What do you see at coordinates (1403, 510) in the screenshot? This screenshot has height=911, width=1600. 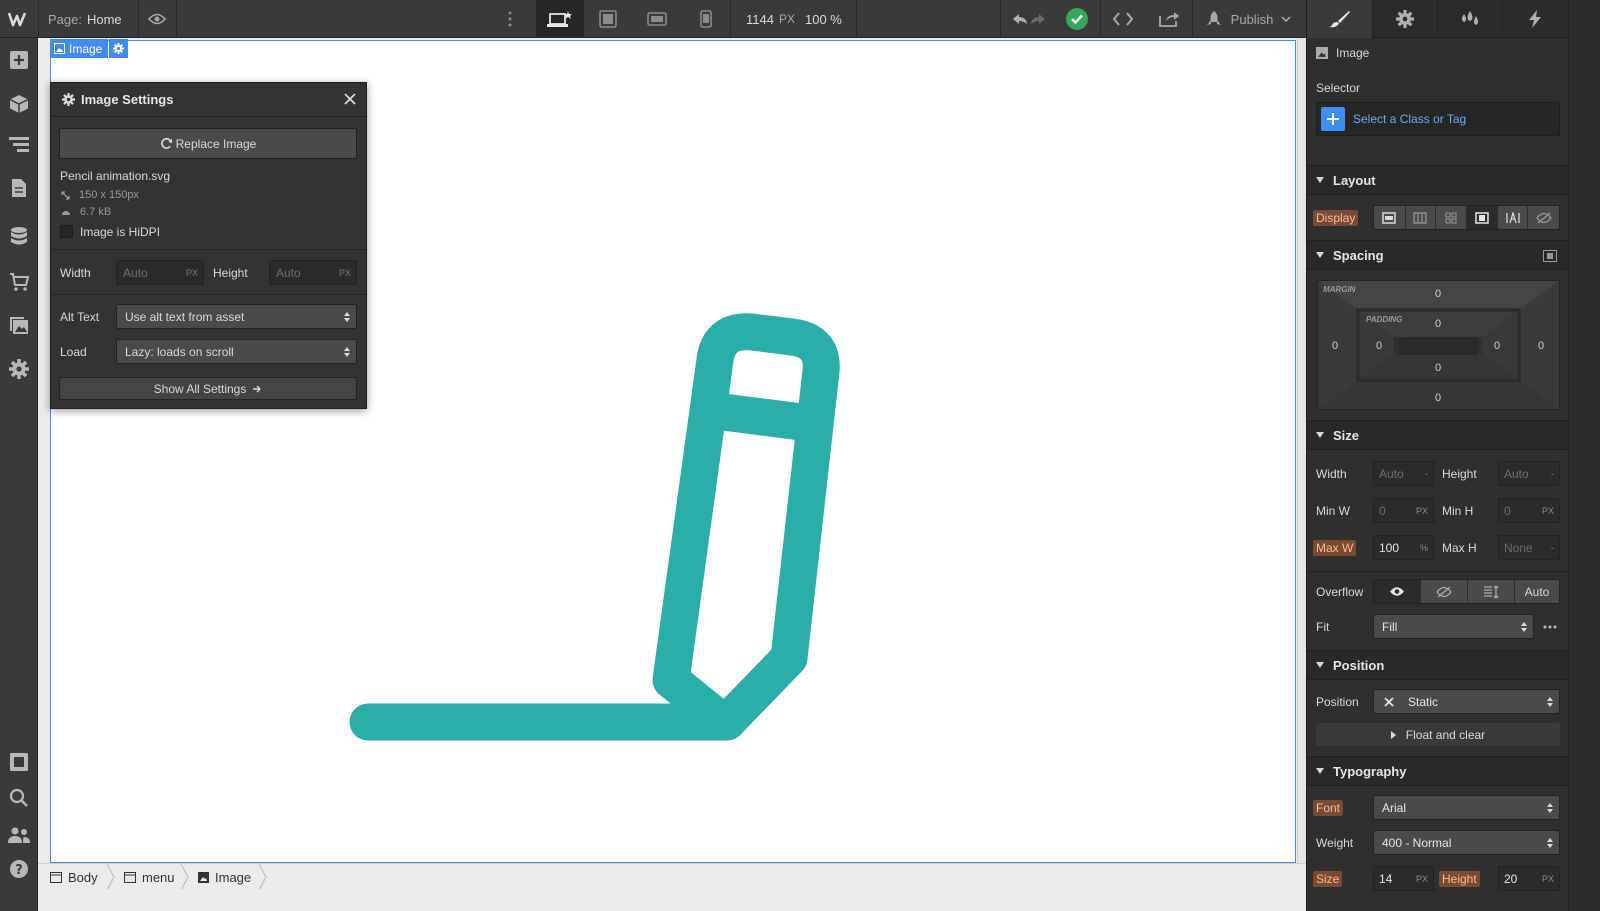 I see `min-width-input: 0 PX` at bounding box center [1403, 510].